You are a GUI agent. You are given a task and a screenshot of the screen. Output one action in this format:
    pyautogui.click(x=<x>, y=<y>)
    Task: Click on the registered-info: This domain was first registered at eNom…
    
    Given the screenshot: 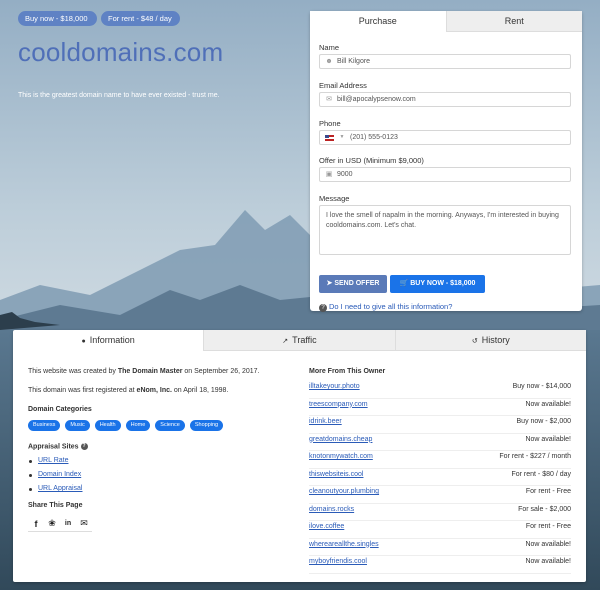 What is the action you would take?
    pyautogui.click(x=163, y=391)
    